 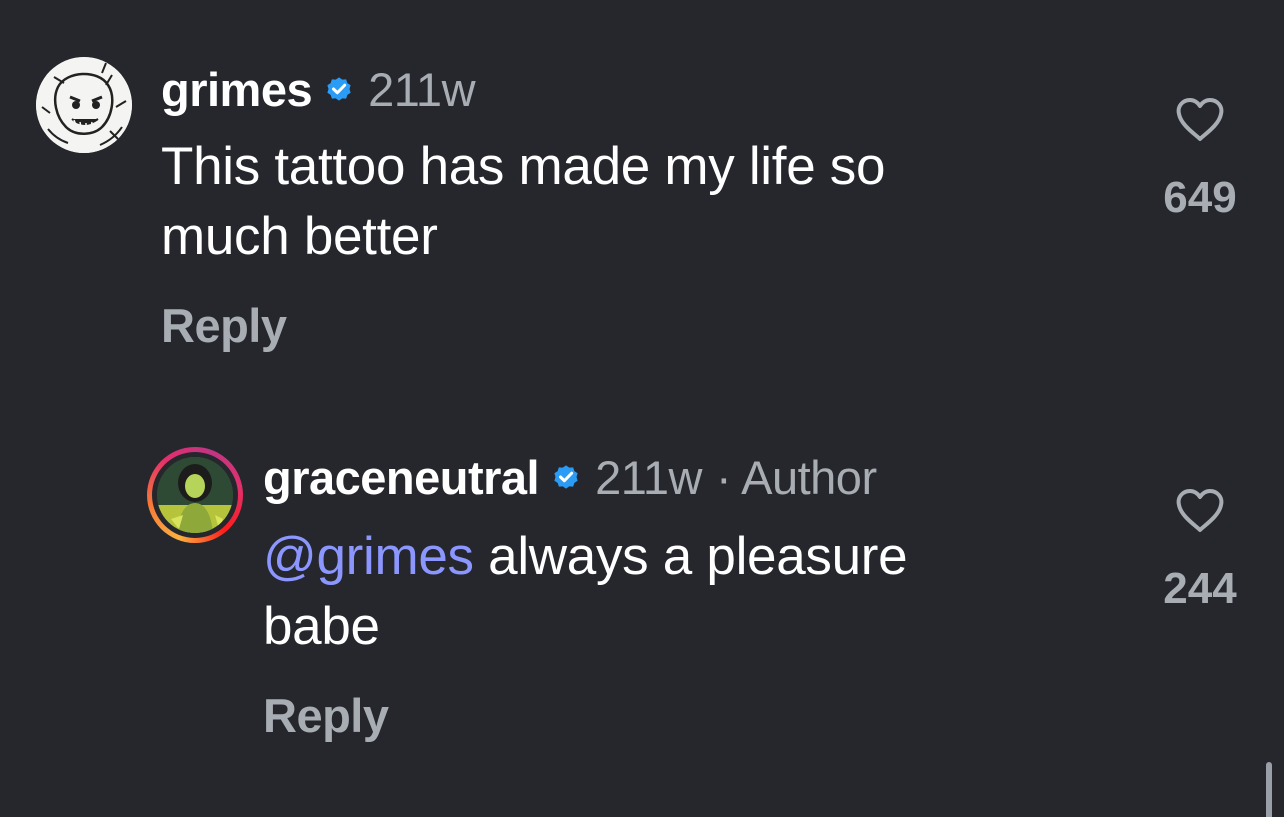 I want to click on comment-text-line: @grimes always a pleasure, so click(x=663, y=557).